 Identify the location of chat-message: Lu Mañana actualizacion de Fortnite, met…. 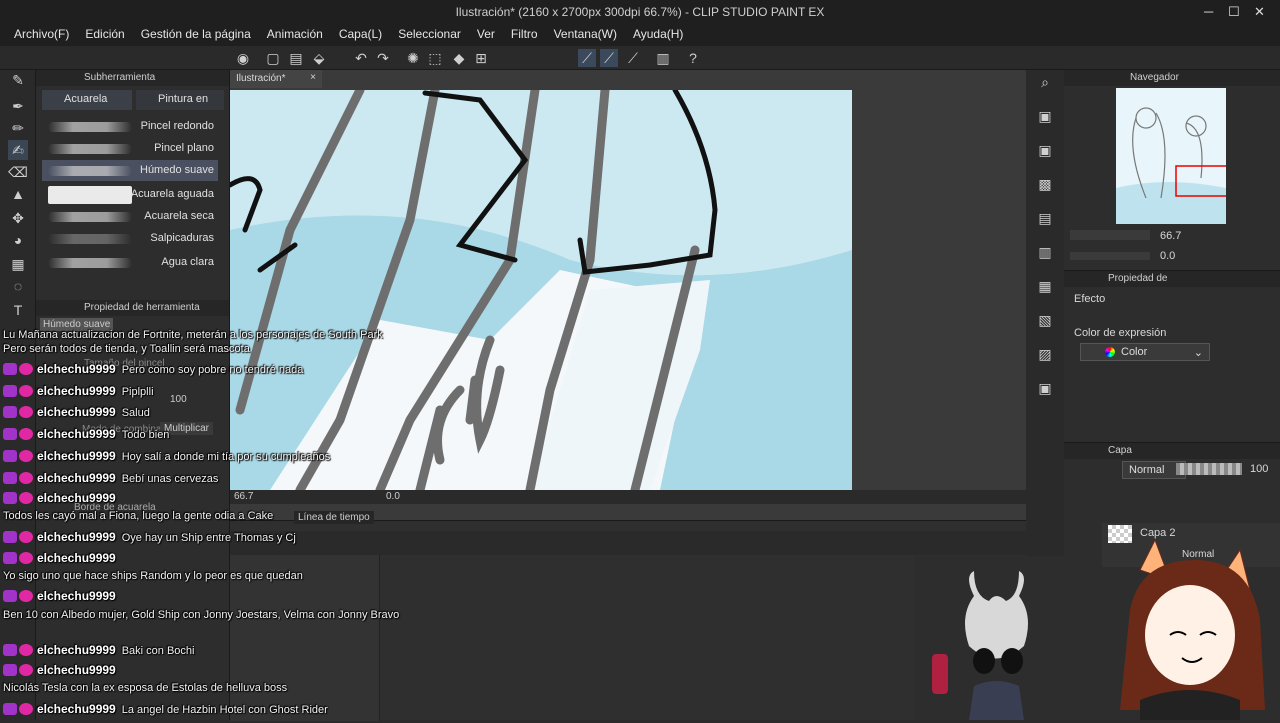
(193, 342).